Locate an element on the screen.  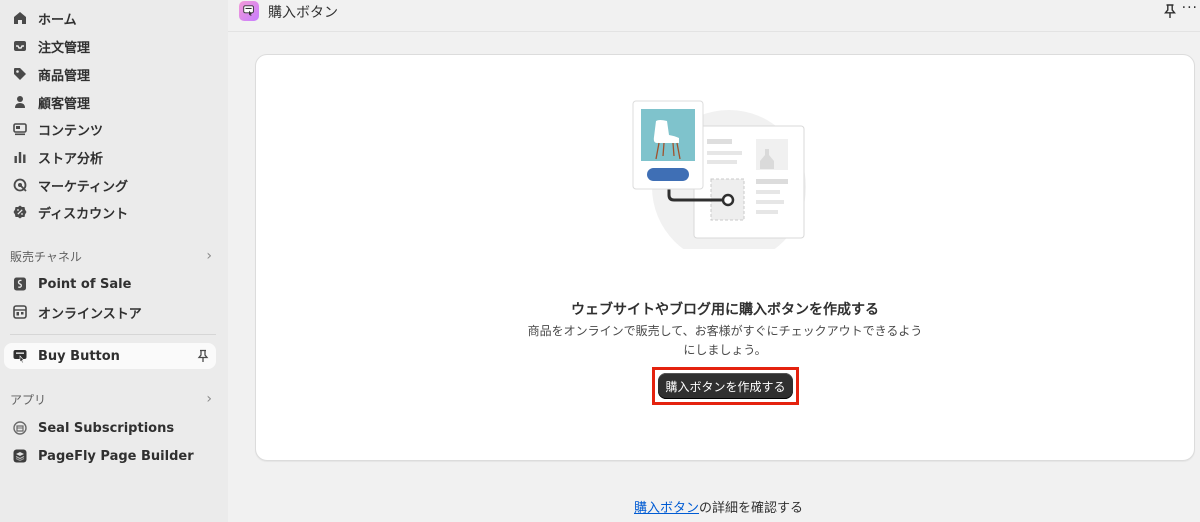
sidebar-item-label: PageFly Page Builder is located at coordinates (116, 456).